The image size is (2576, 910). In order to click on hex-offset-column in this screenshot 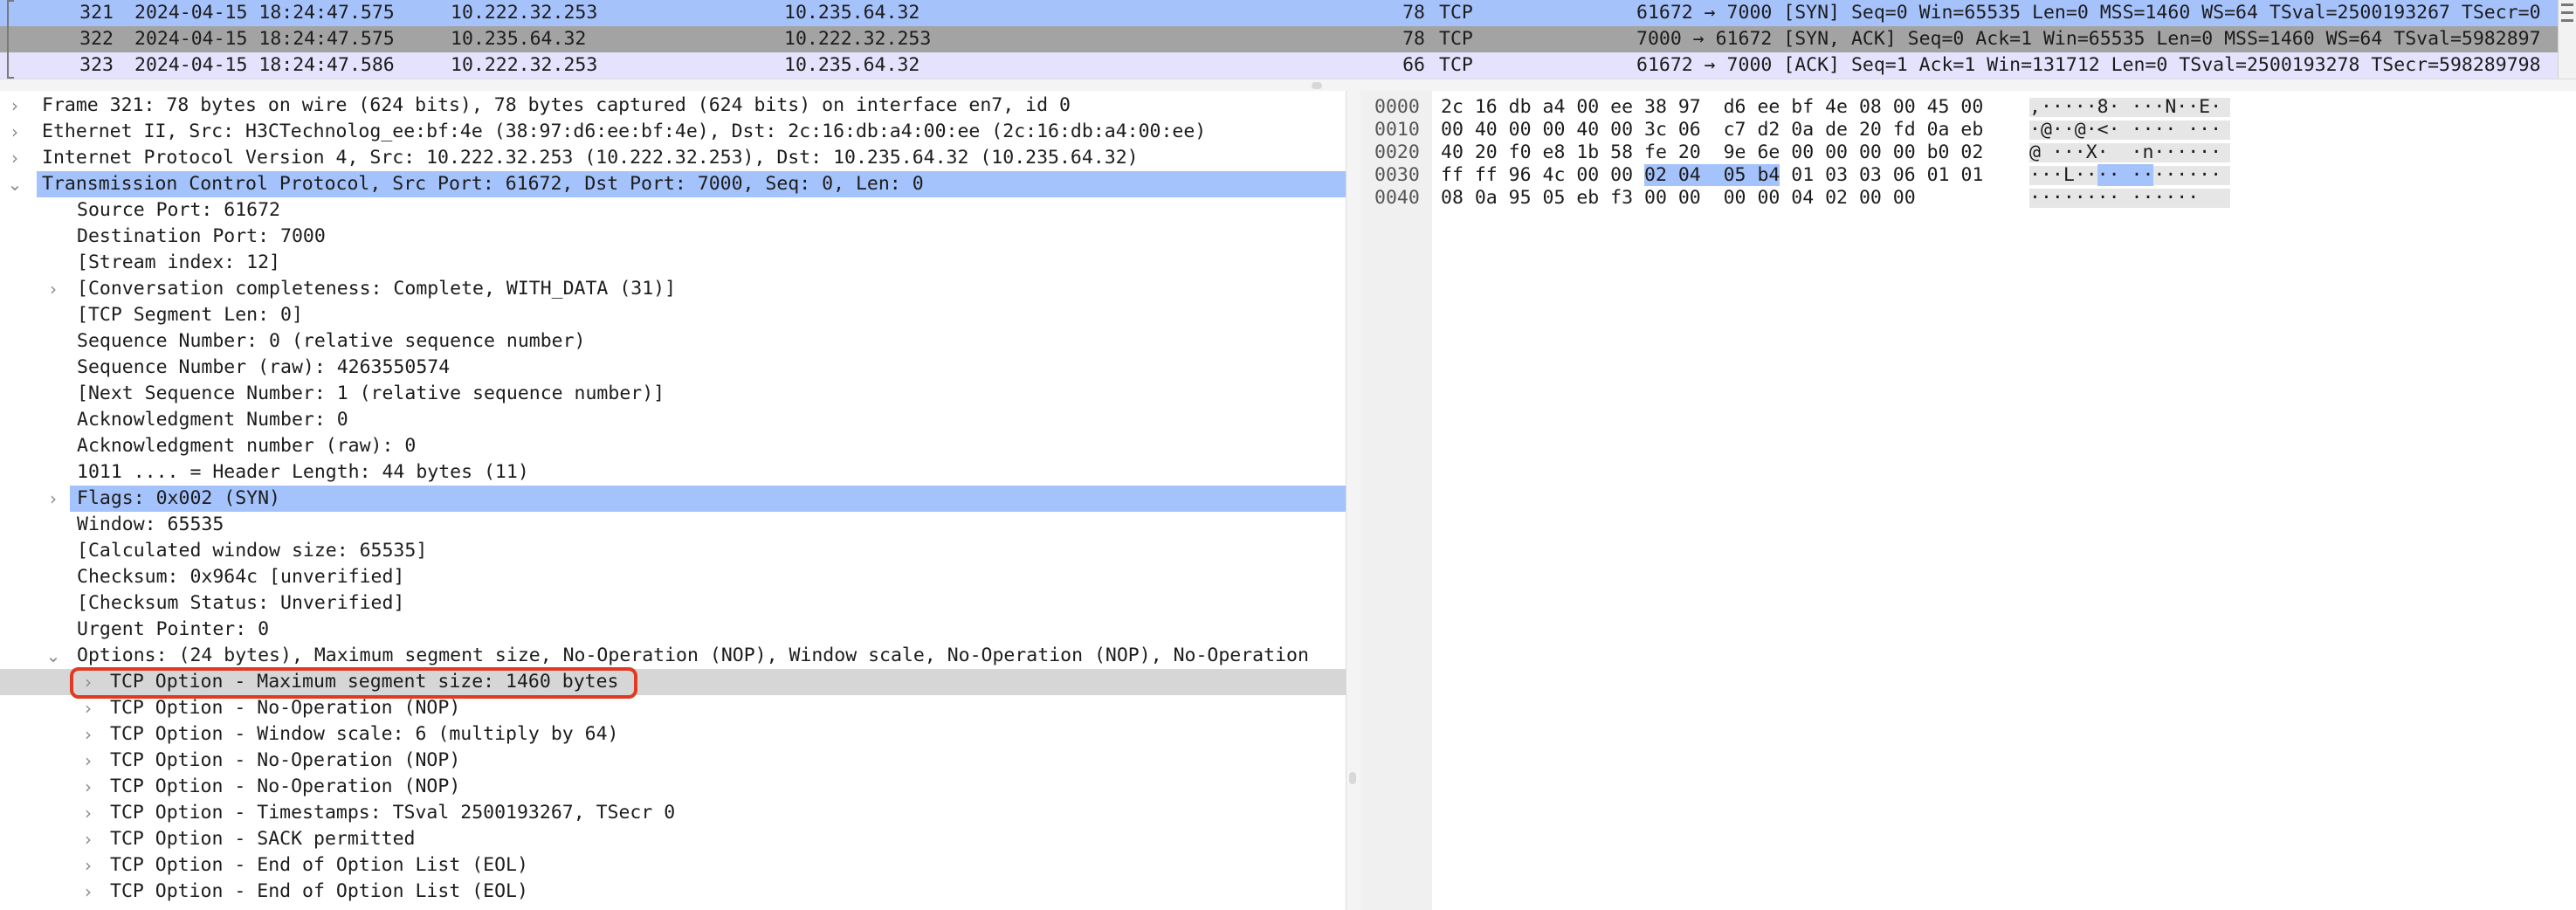, I will do `click(1396, 500)`.